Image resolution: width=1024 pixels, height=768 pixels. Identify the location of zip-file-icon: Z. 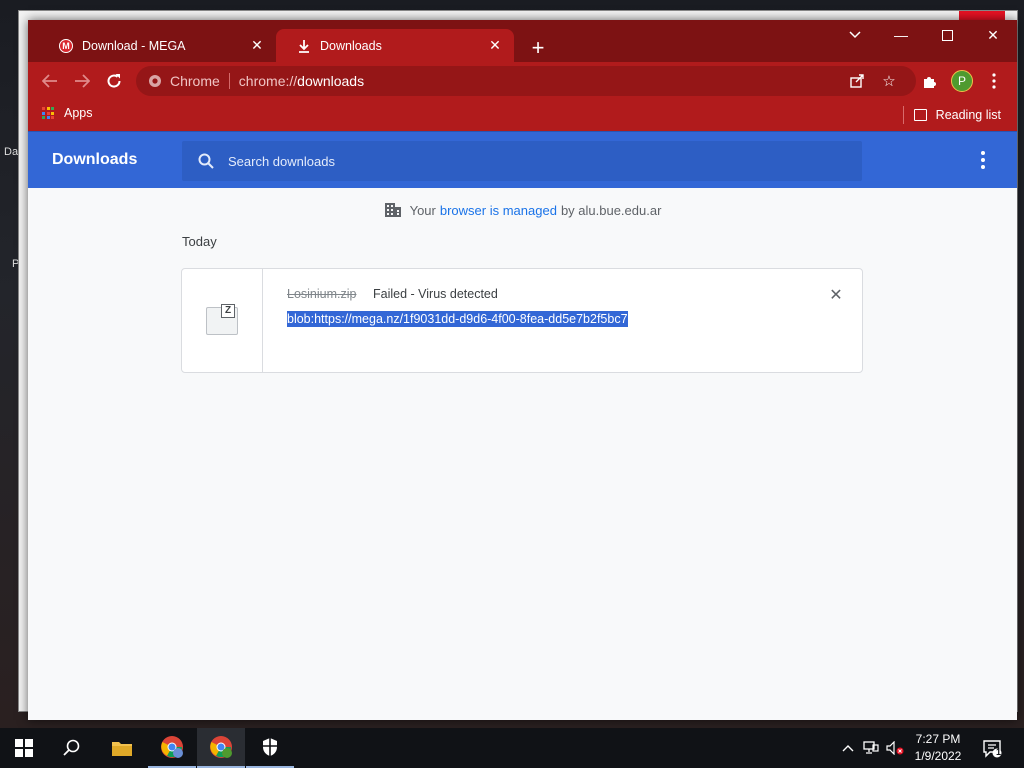
(222, 319).